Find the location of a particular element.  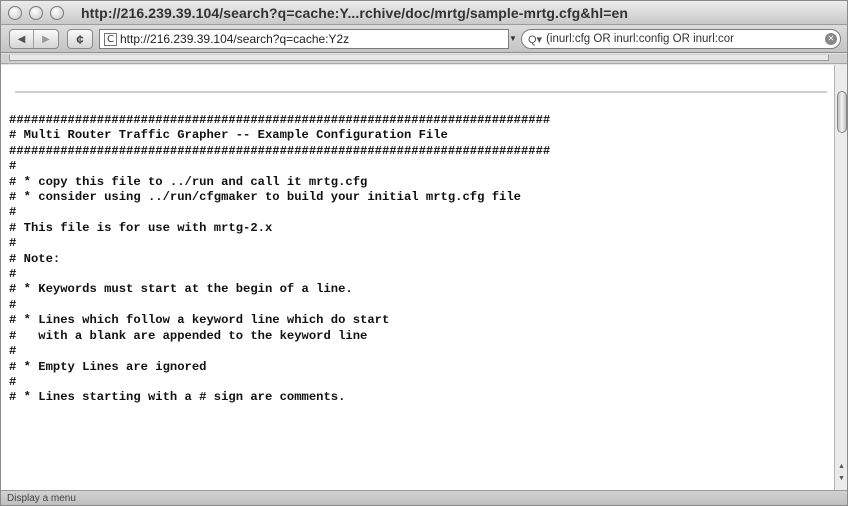

vertical-scrollbar: ▲ ▼ is located at coordinates (840, 277).